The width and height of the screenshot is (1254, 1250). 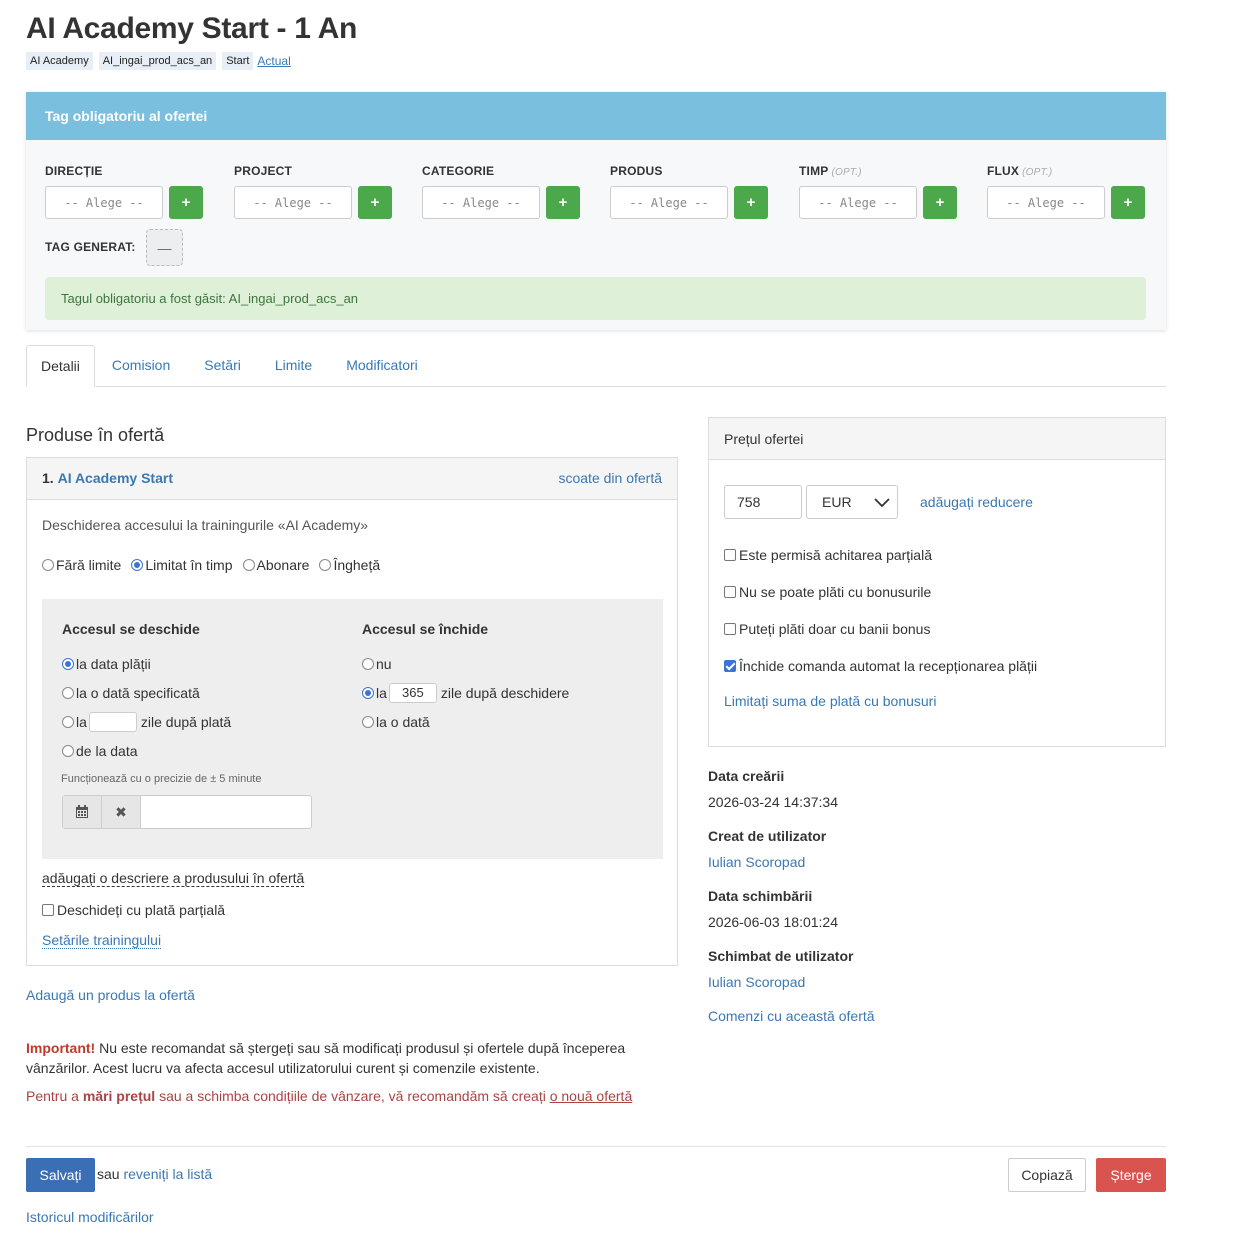 I want to click on panel-header: Tag obligatoriu al ofertei, so click(x=596, y=116).